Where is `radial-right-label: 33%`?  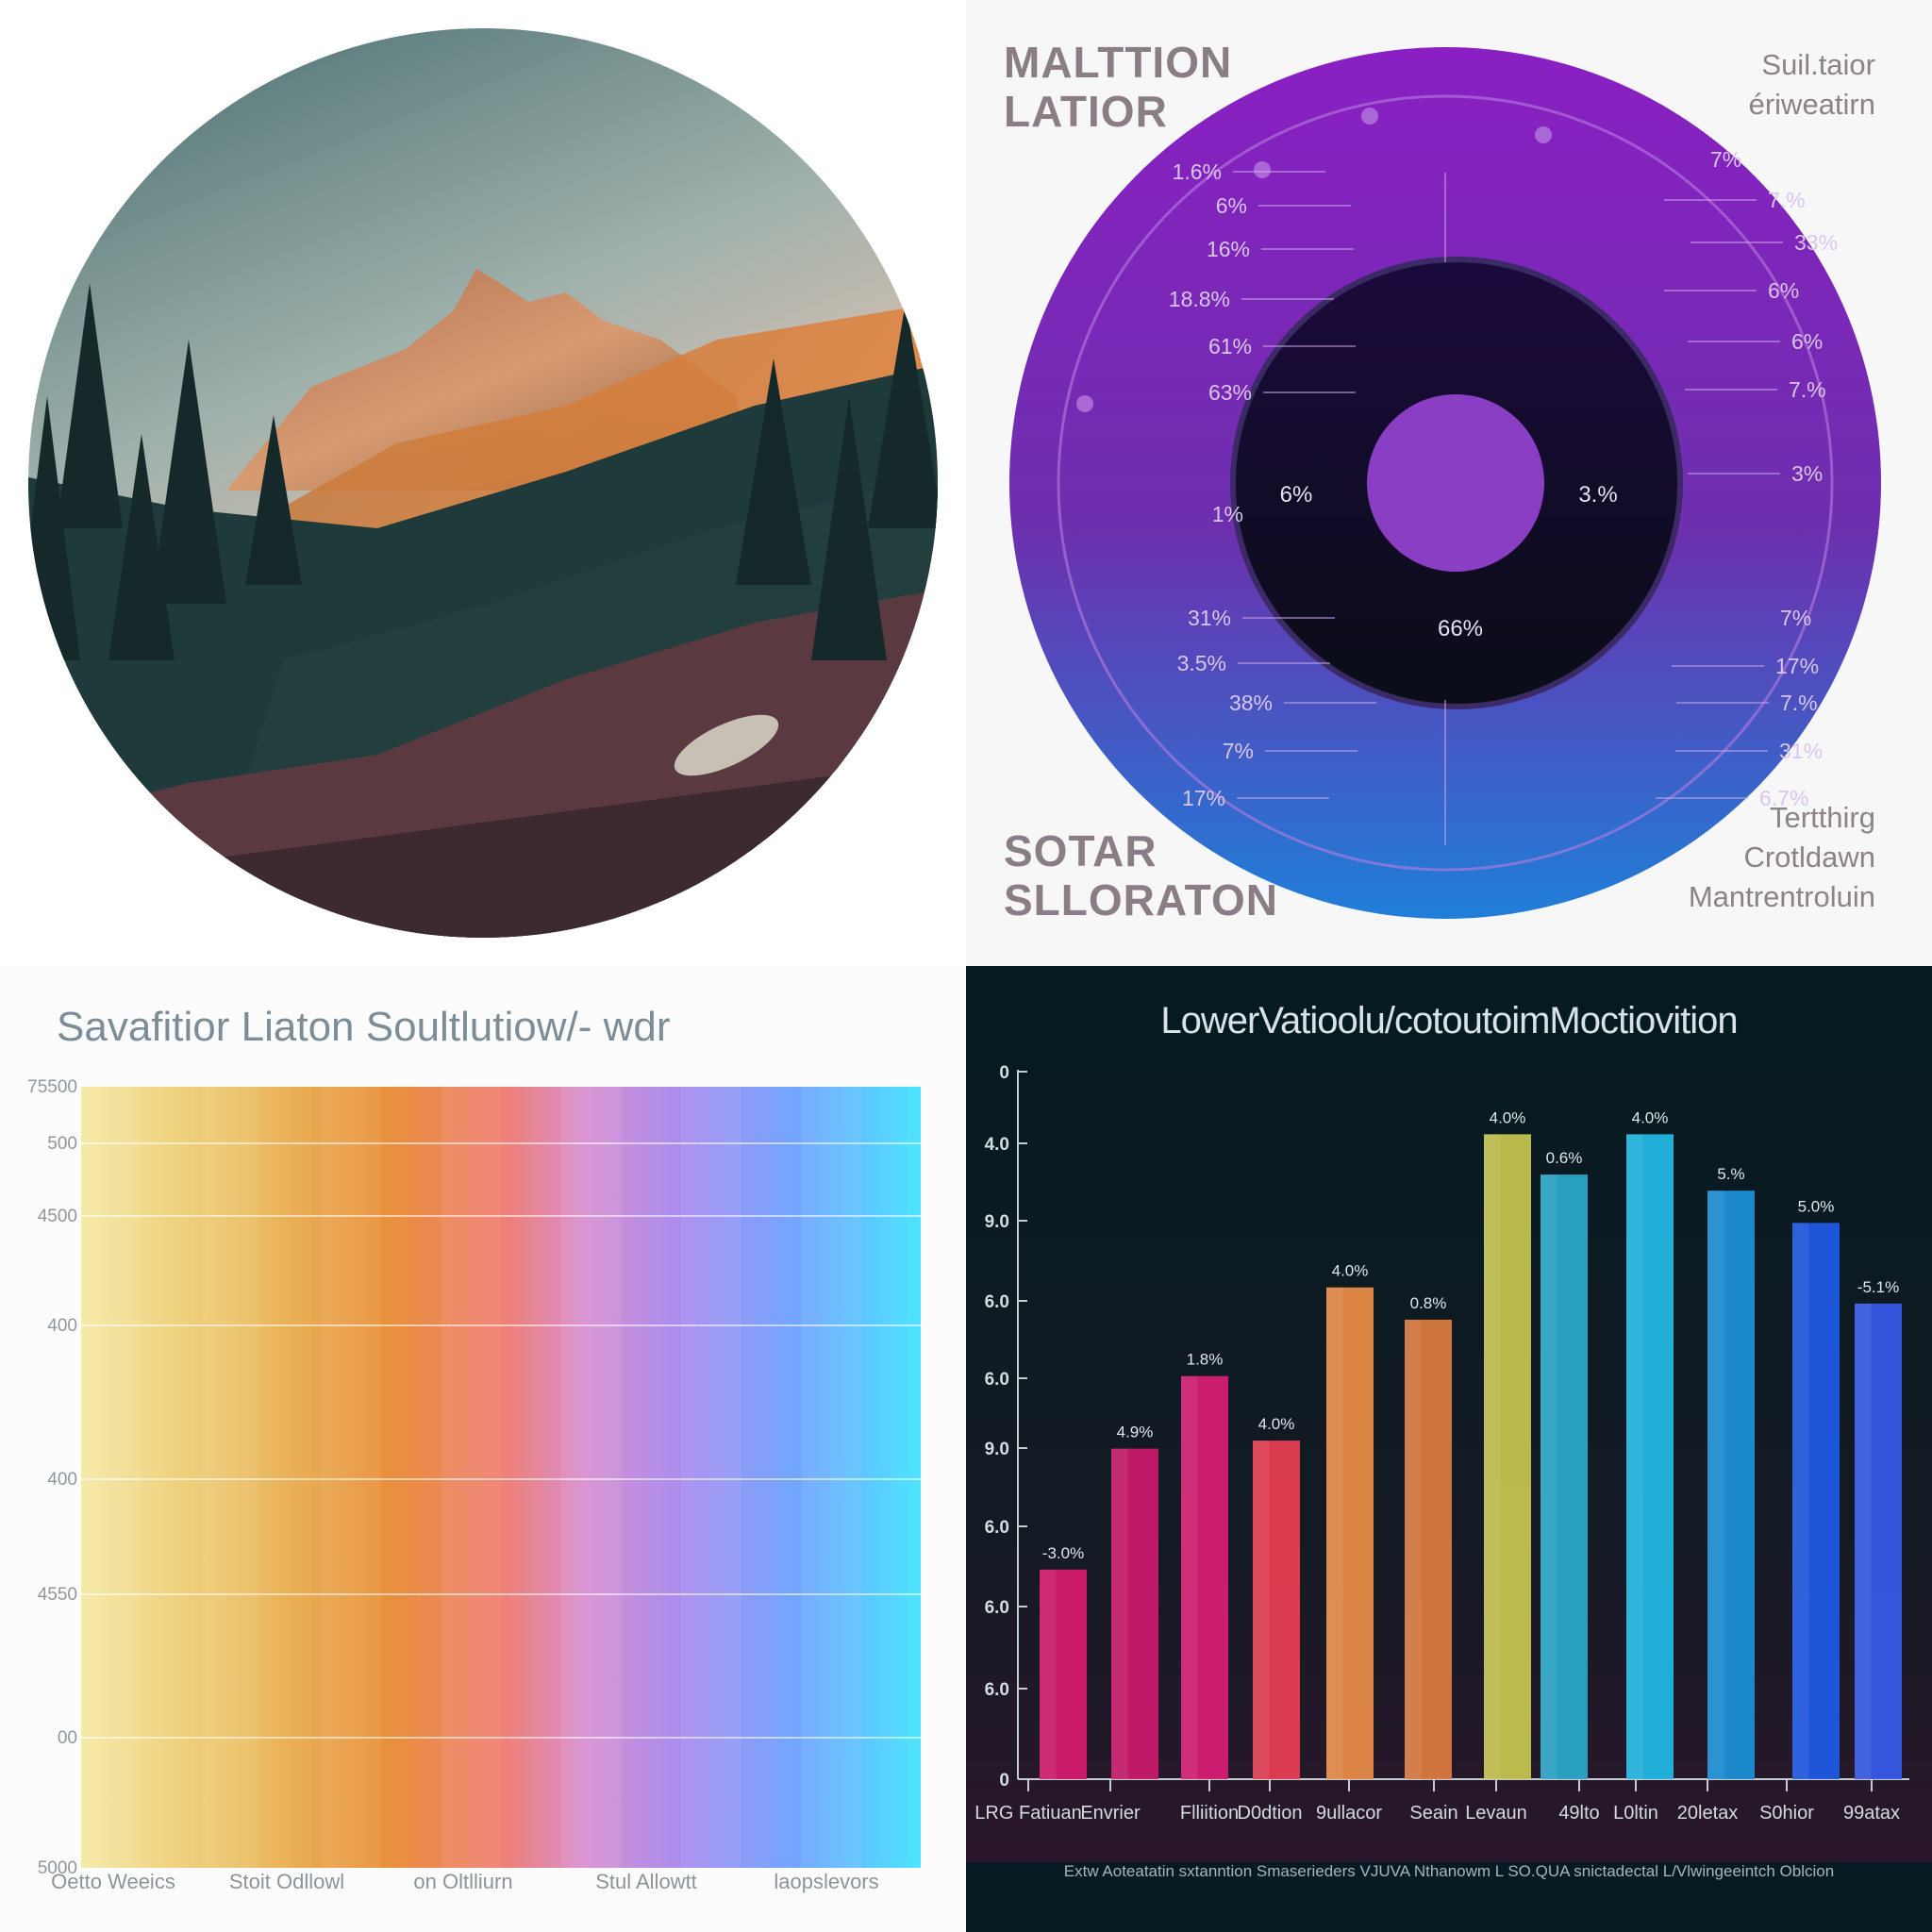
radial-right-label: 33% is located at coordinates (1816, 243).